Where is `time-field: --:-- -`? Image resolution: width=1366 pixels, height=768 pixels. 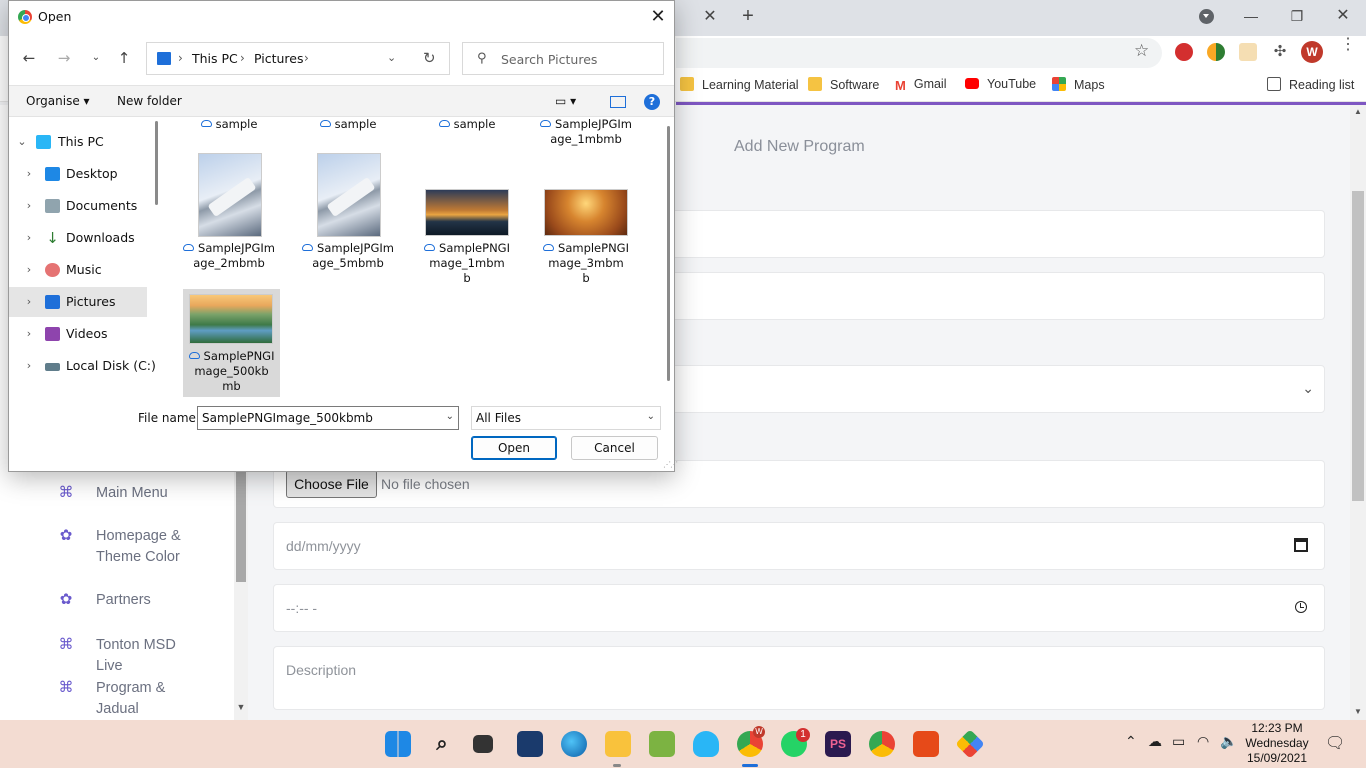 time-field: --:-- - is located at coordinates (799, 608).